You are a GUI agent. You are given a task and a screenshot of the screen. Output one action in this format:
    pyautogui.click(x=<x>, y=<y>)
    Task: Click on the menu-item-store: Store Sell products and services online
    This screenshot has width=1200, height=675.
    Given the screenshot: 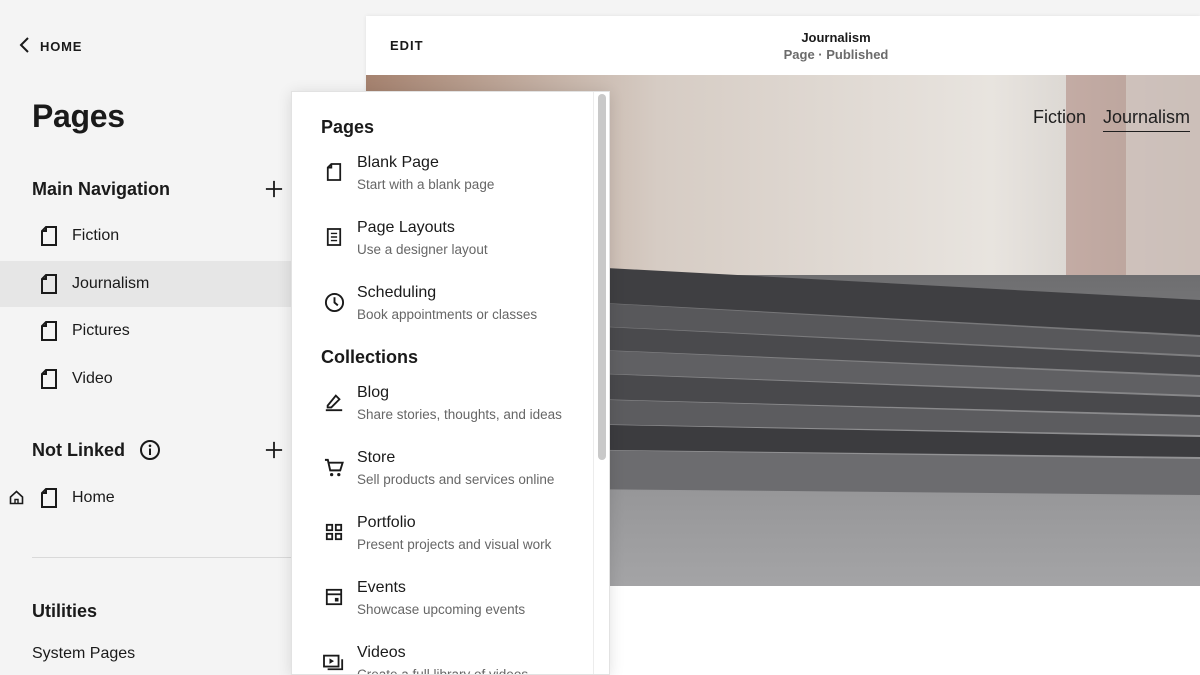 What is the action you would take?
    pyautogui.click(x=442, y=476)
    